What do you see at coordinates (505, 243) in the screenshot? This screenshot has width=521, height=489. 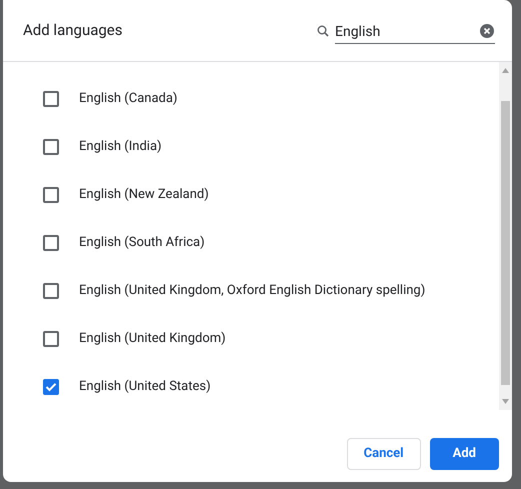 I see `scrollbar-thumb` at bounding box center [505, 243].